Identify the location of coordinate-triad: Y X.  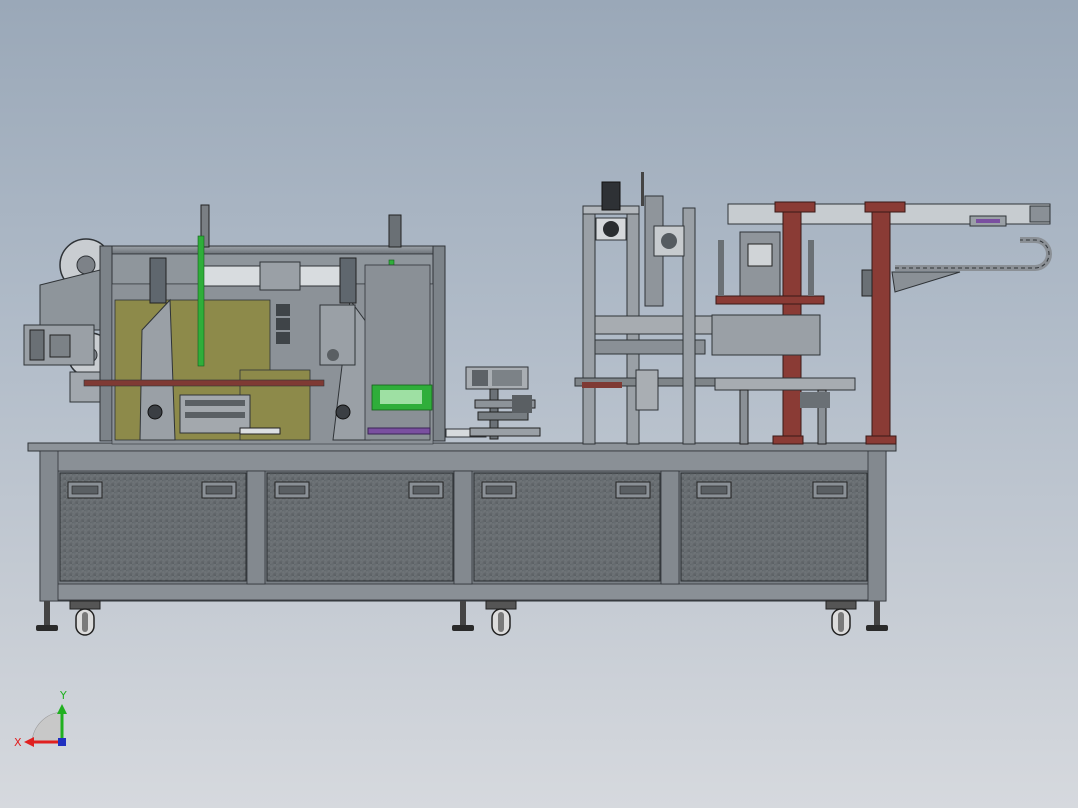
(40, 719).